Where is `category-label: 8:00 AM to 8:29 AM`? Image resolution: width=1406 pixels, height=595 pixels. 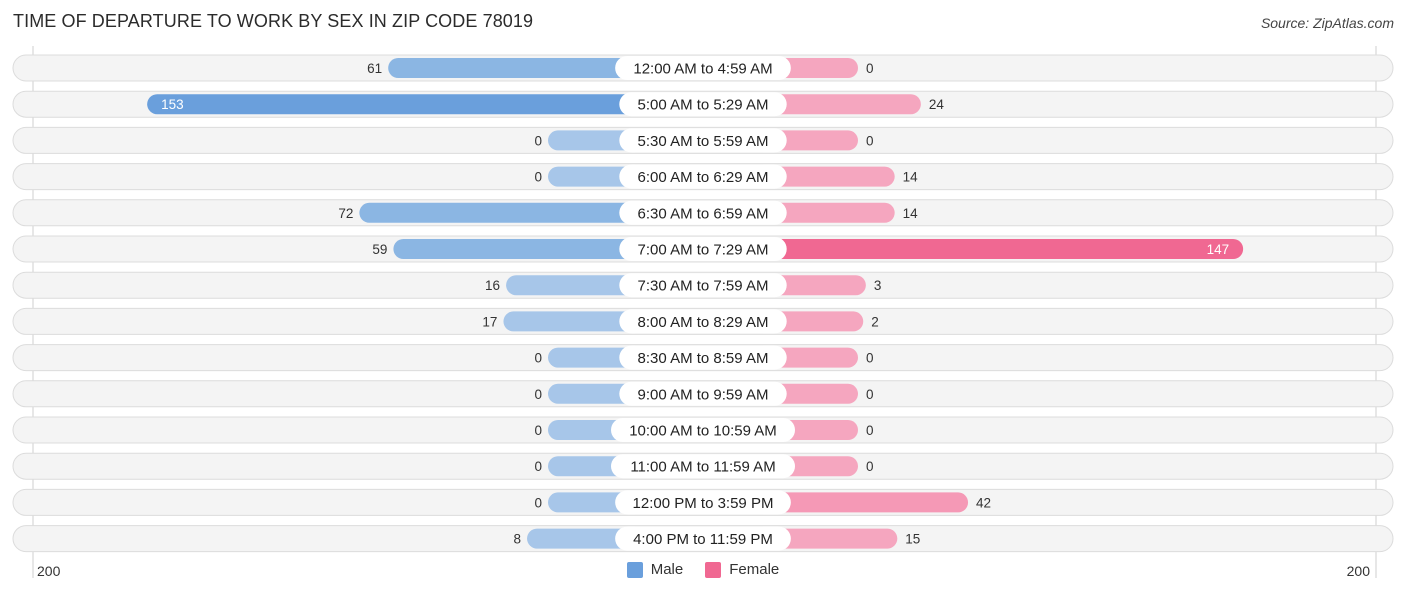 category-label: 8:00 AM to 8:29 AM is located at coordinates (703, 322).